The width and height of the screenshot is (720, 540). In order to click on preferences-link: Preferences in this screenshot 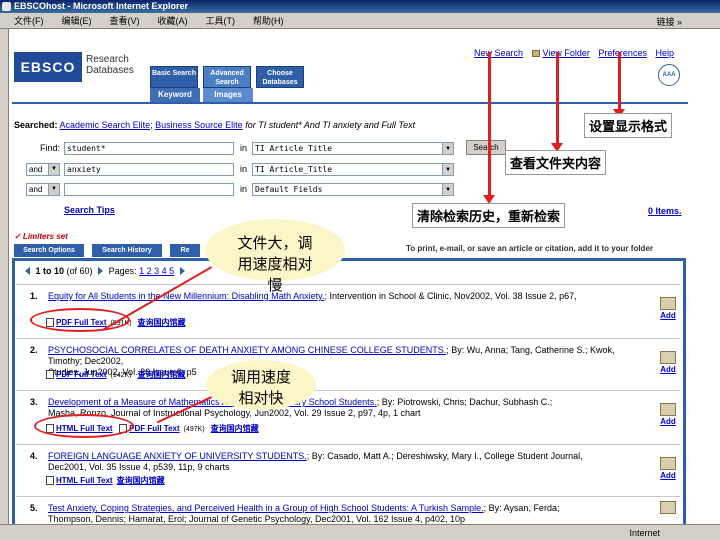, I will do `click(622, 53)`.